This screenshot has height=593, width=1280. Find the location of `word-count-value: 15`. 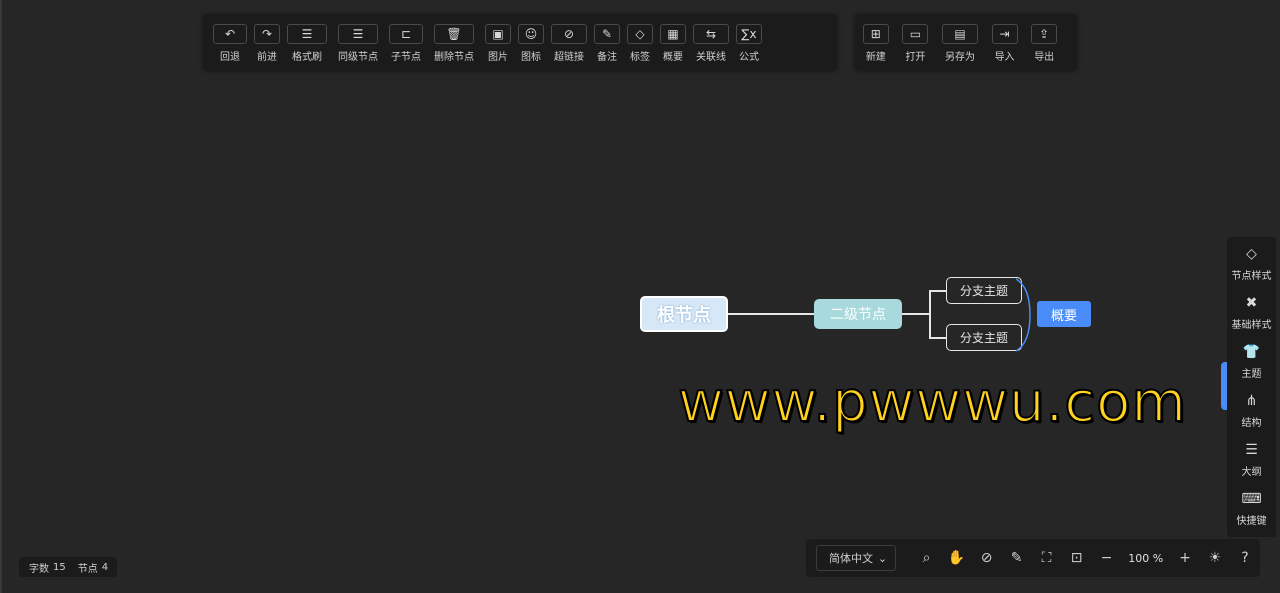

word-count-value: 15 is located at coordinates (59, 567).